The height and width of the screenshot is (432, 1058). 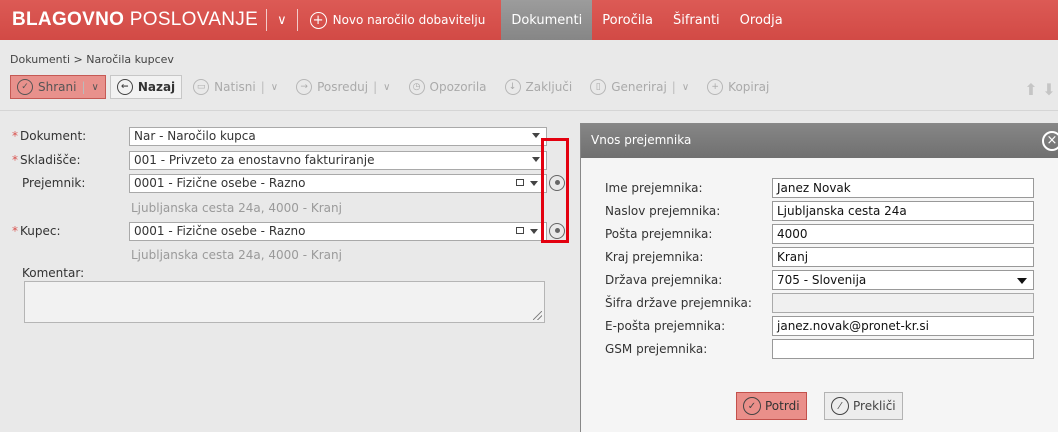 What do you see at coordinates (529, 110) in the screenshot?
I see `toolbar-divider` at bounding box center [529, 110].